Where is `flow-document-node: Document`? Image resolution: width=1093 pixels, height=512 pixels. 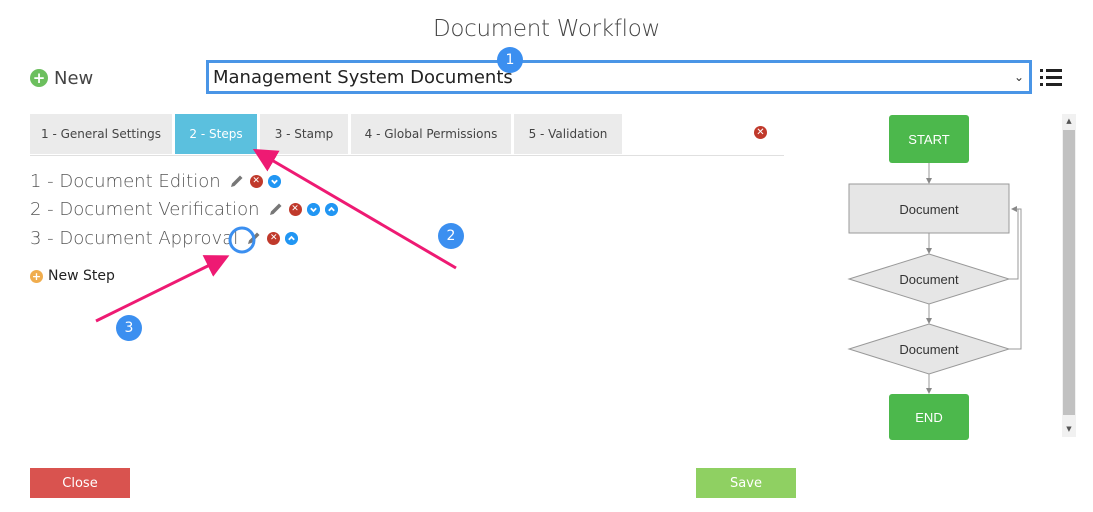 flow-document-node: Document is located at coordinates (929, 208).